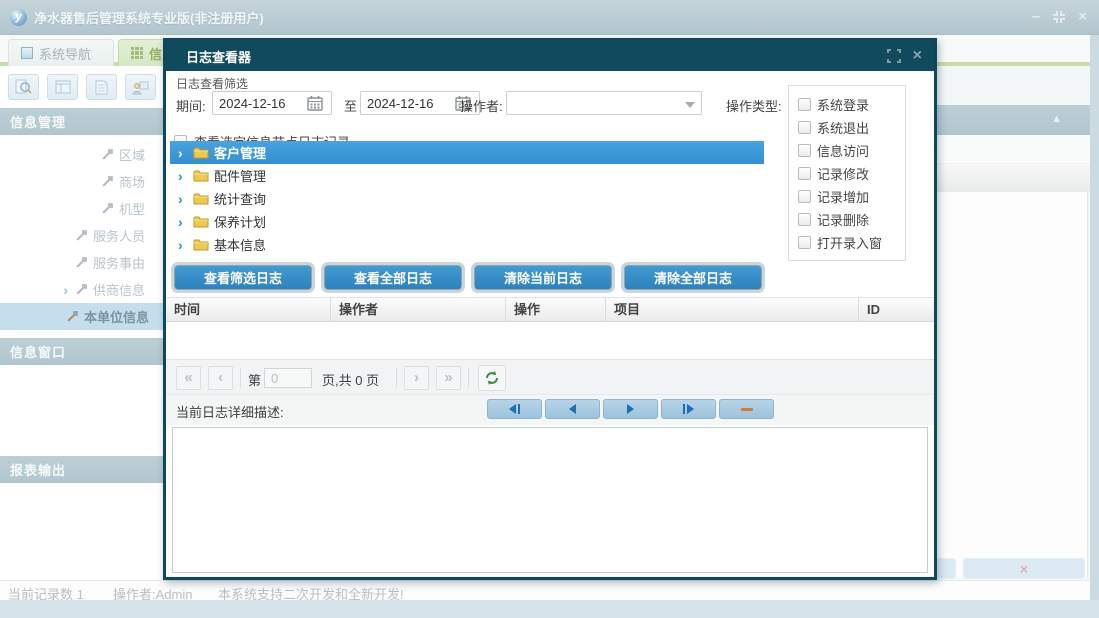 The height and width of the screenshot is (618, 1099). What do you see at coordinates (27, 53) in the screenshot?
I see `nav-tab-icon` at bounding box center [27, 53].